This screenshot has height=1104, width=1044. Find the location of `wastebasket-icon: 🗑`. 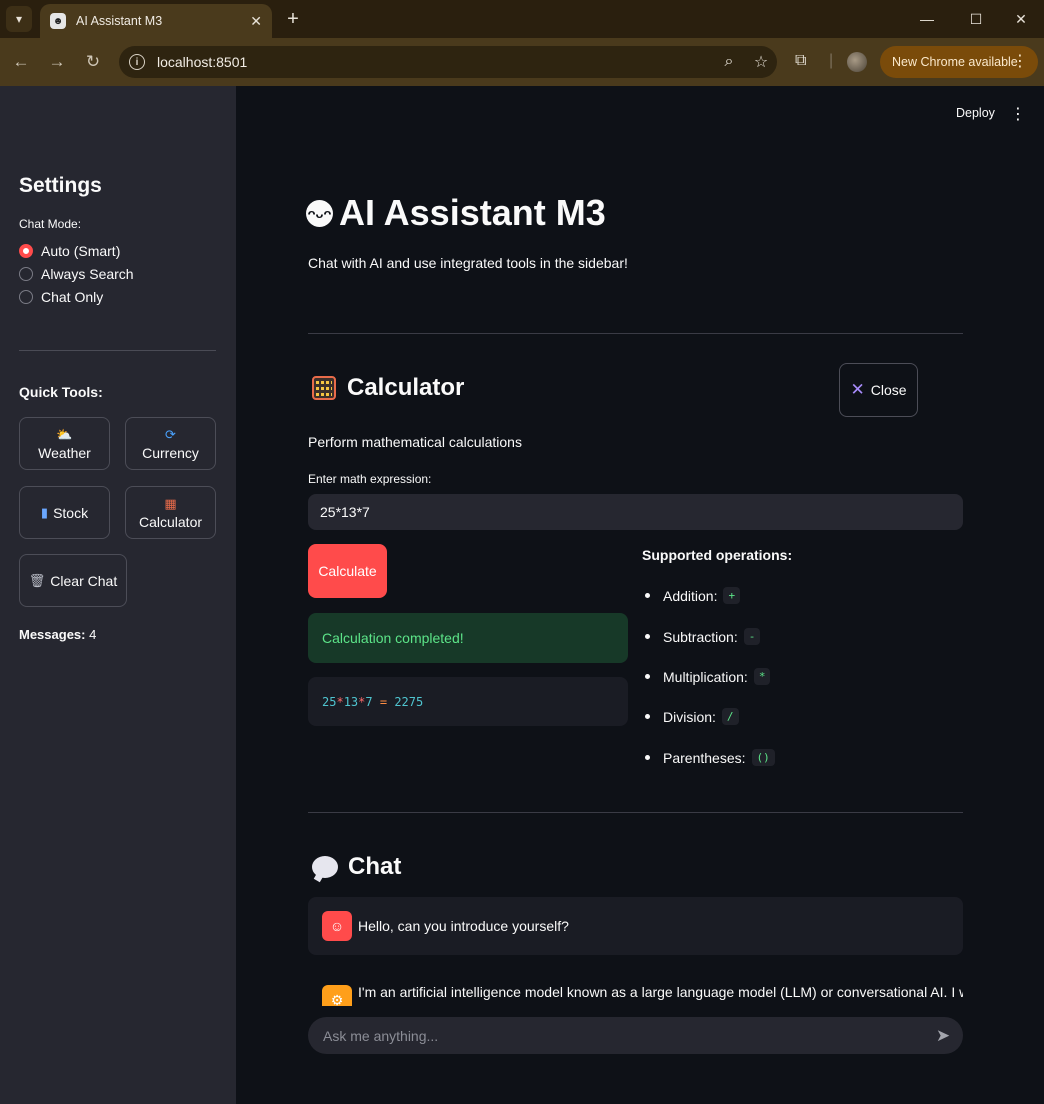

wastebasket-icon: 🗑 is located at coordinates (37, 580).